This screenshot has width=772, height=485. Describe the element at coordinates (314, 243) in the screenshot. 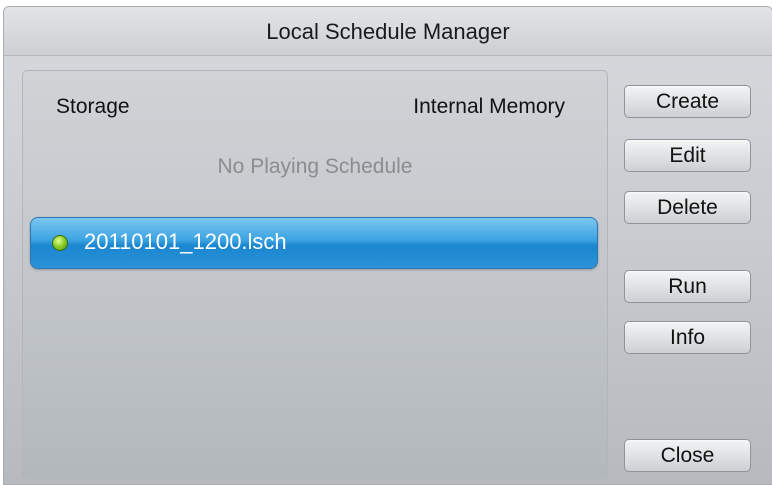

I see `schedule-list-item: 20110101_1200.lsch` at that location.